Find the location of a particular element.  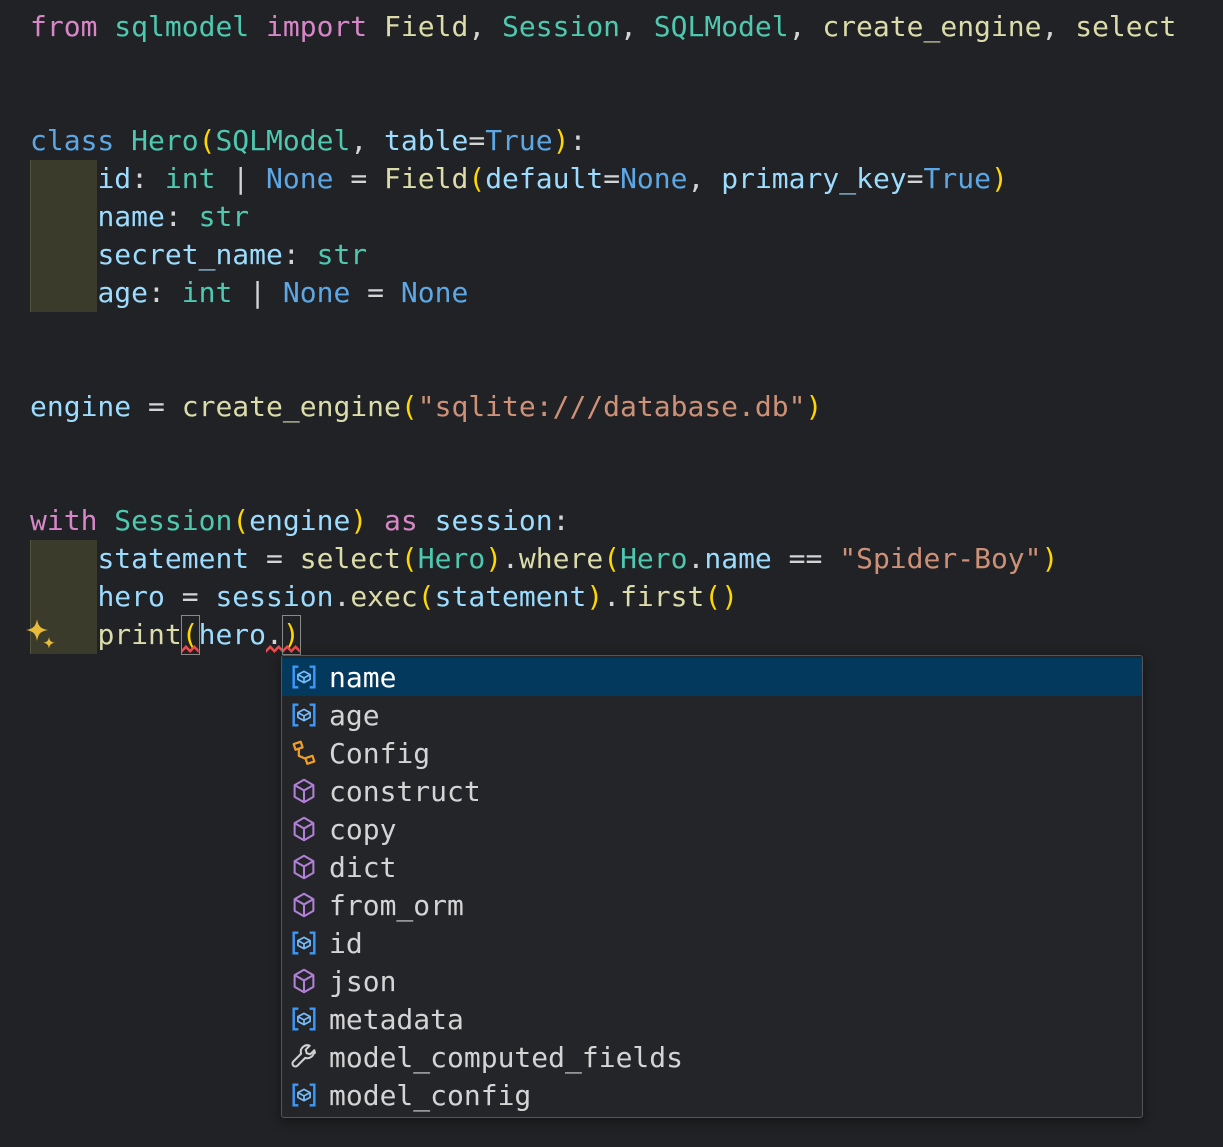

suggest-item-label: Config is located at coordinates (380, 753).